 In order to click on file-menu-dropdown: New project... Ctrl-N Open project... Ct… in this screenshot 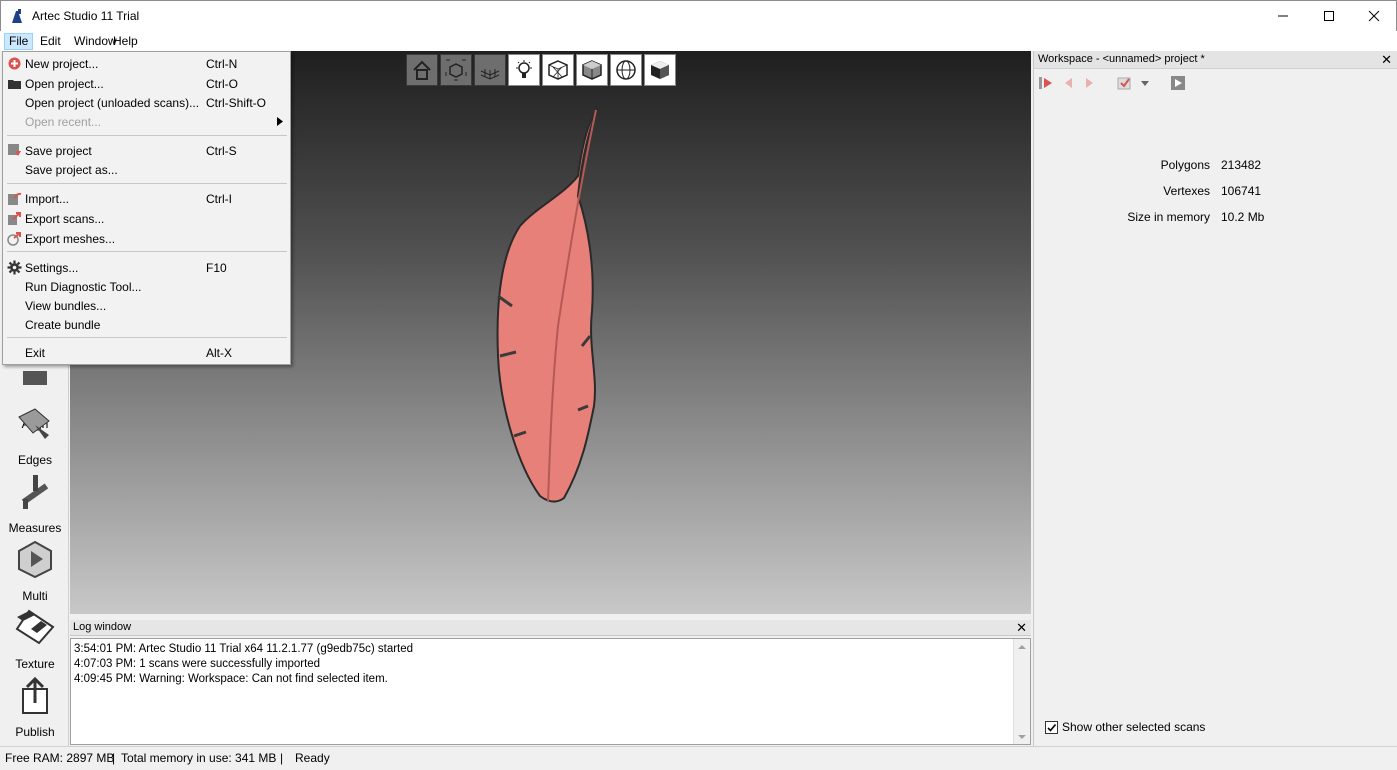, I will do `click(146, 208)`.